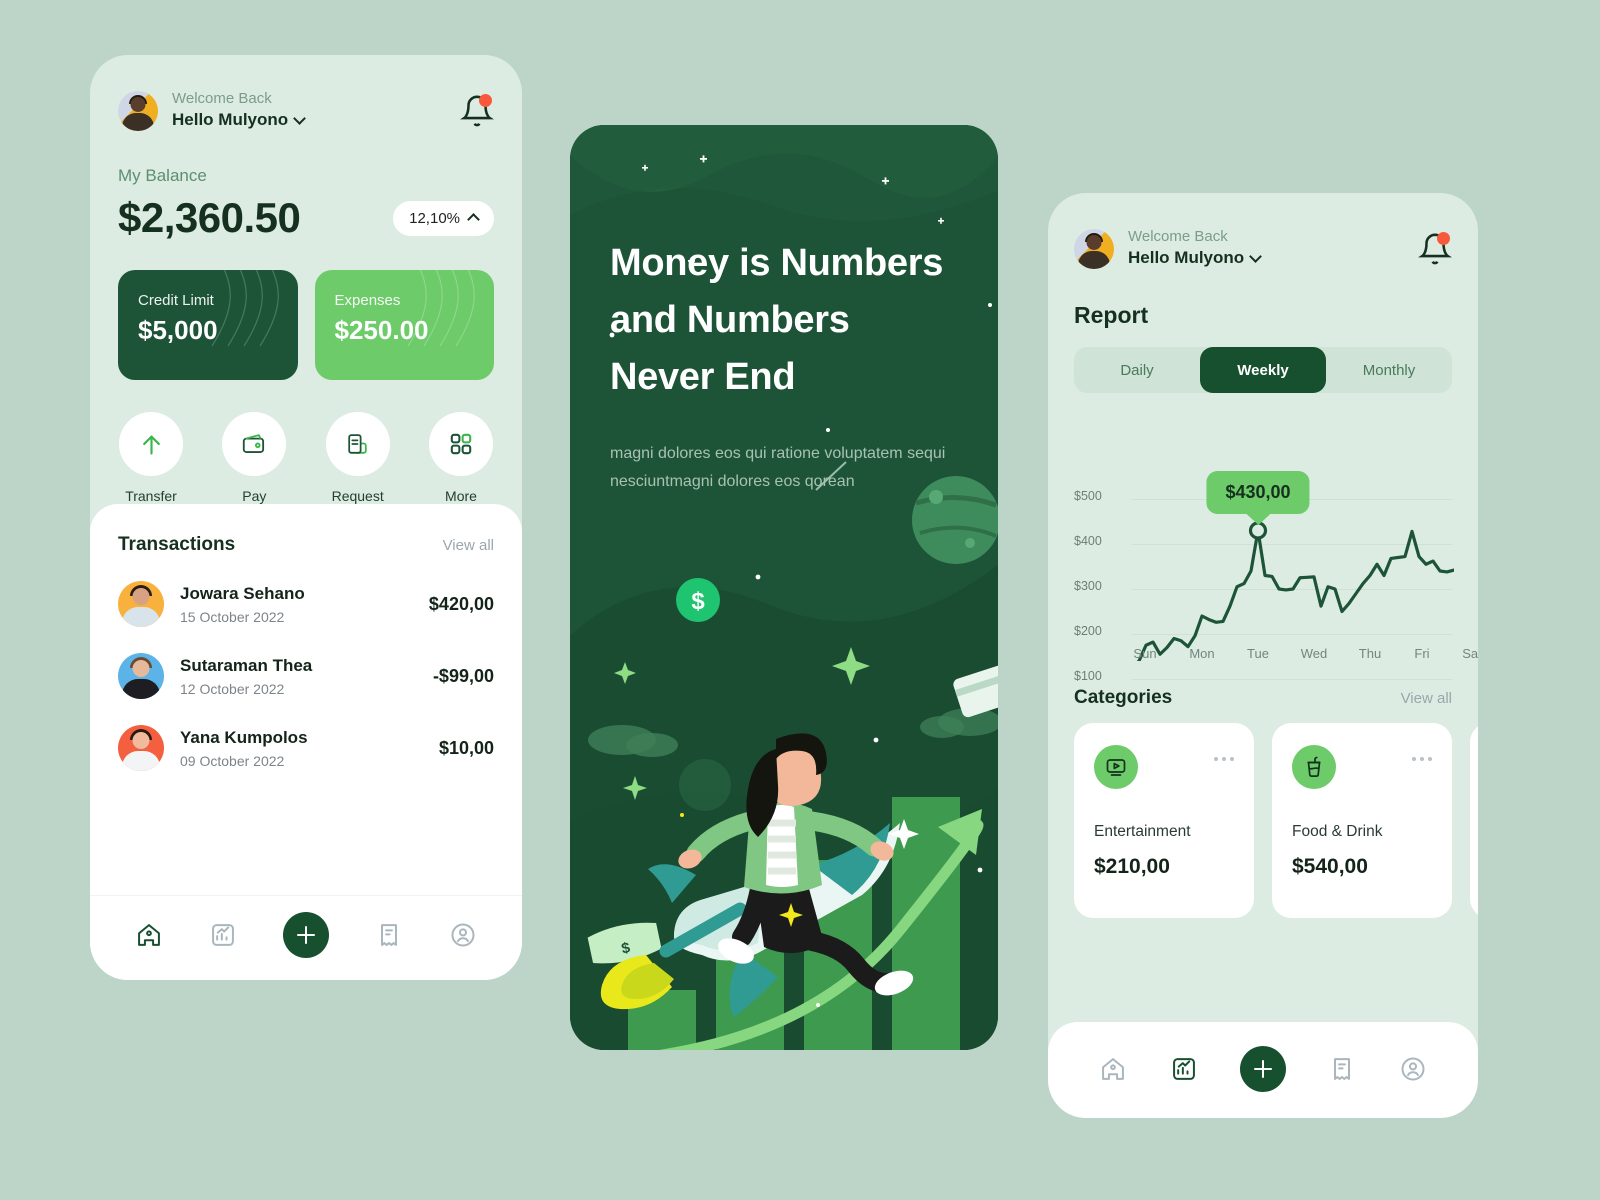 The image size is (1600, 1200). What do you see at coordinates (1145, 654) in the screenshot?
I see `x-tick-label: Sun` at bounding box center [1145, 654].